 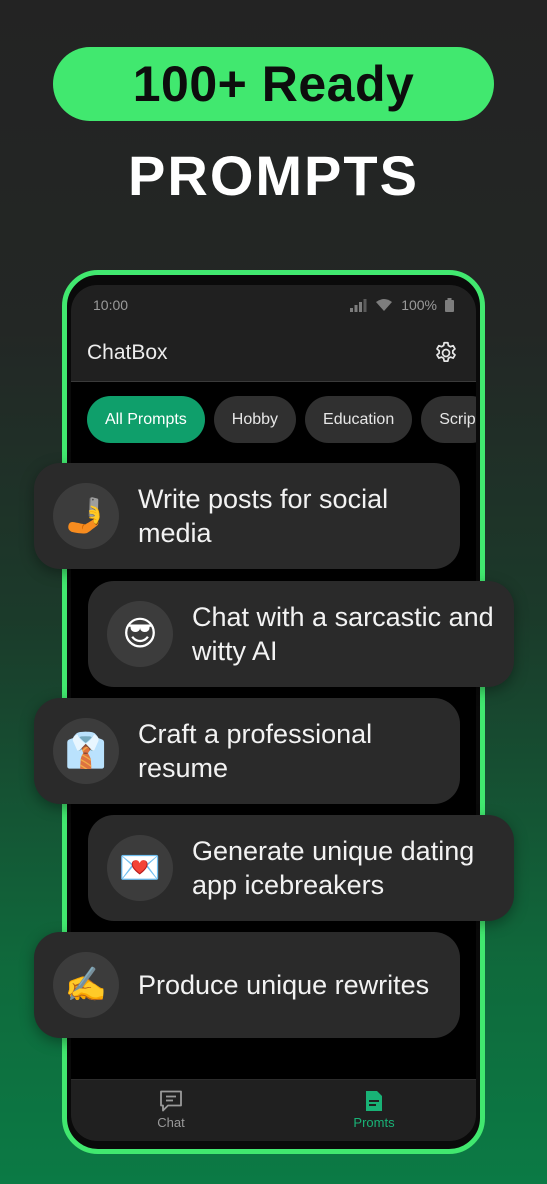 What do you see at coordinates (255, 419) in the screenshot?
I see `chip-hobby: Hobby` at bounding box center [255, 419].